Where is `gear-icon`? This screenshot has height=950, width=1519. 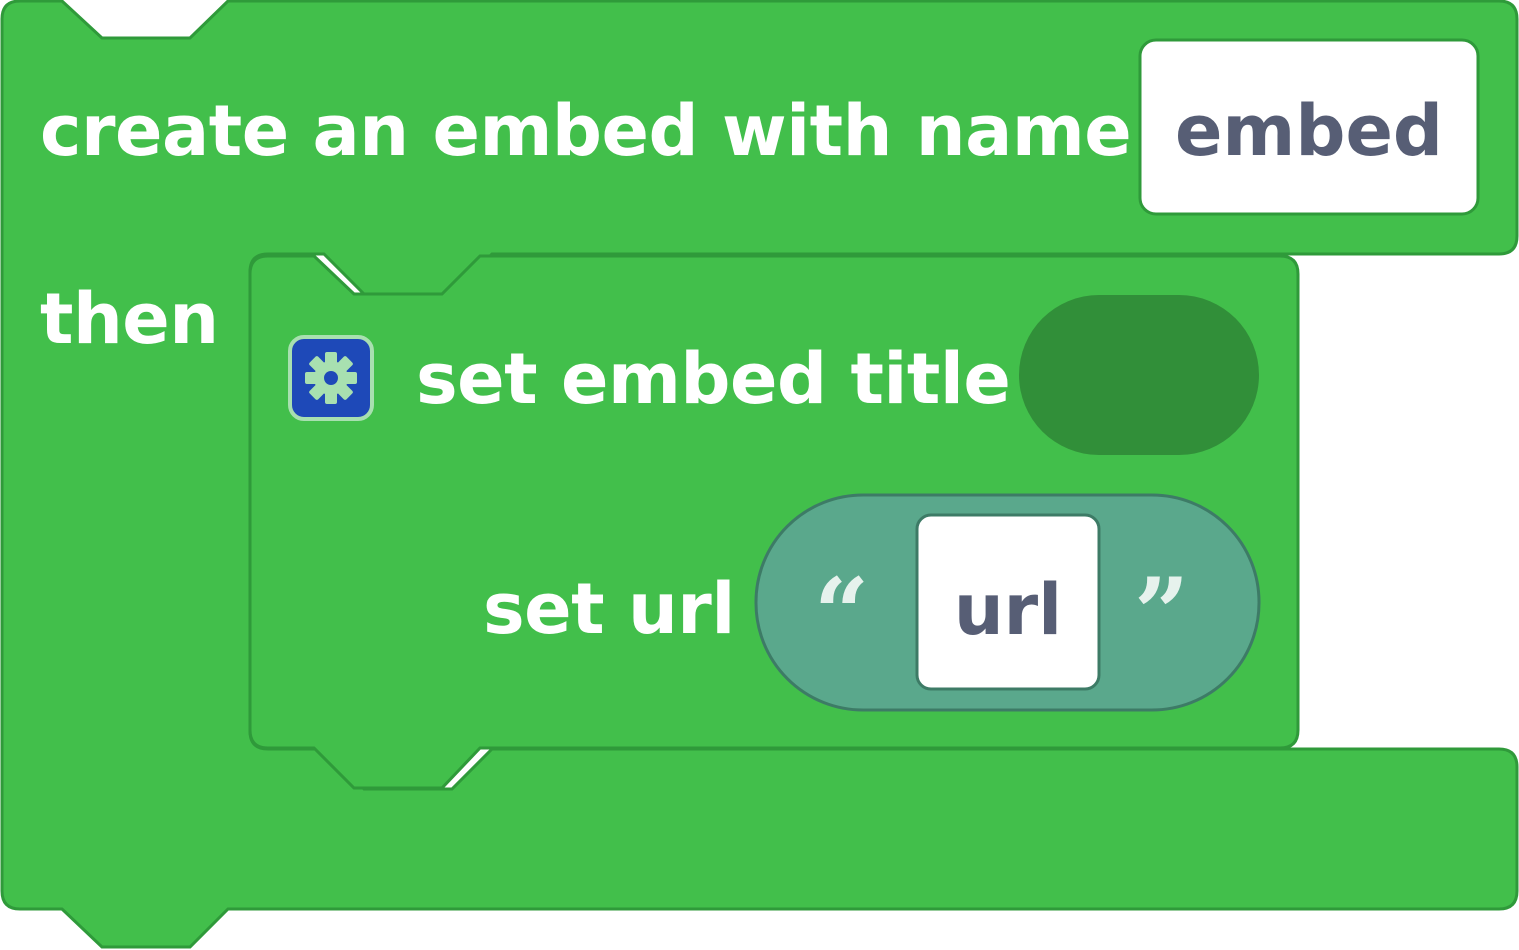 gear-icon is located at coordinates (331, 378).